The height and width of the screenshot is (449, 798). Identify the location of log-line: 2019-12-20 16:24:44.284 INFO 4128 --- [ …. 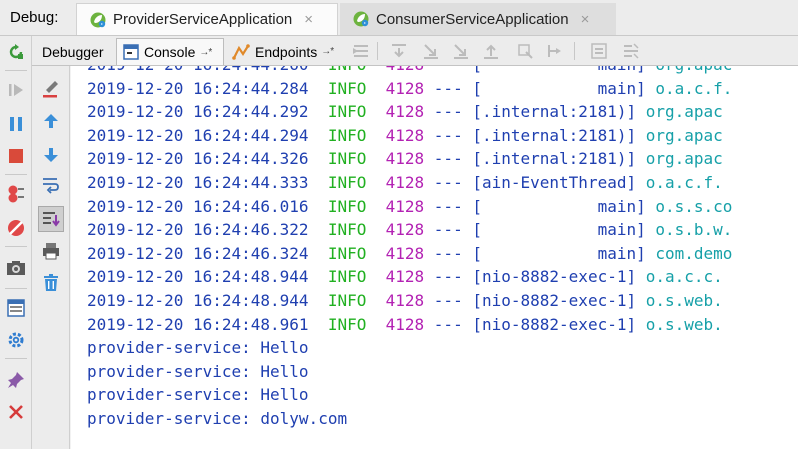
(409, 89).